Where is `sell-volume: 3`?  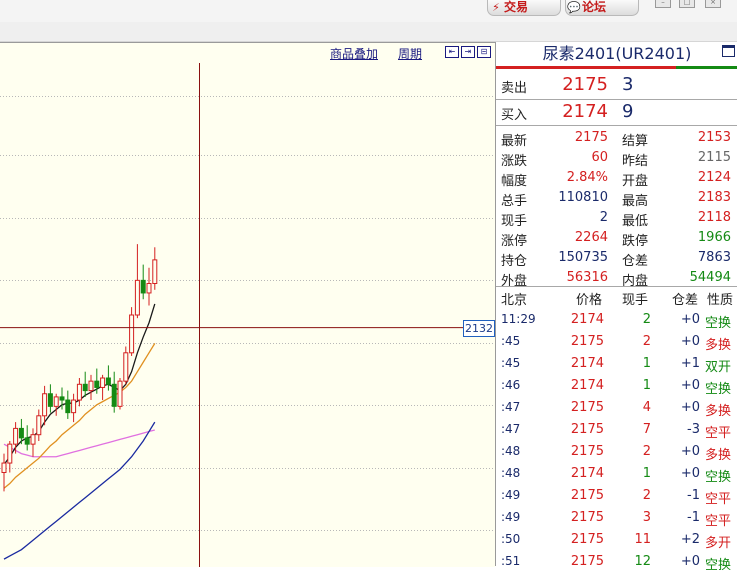 sell-volume: 3 is located at coordinates (628, 84).